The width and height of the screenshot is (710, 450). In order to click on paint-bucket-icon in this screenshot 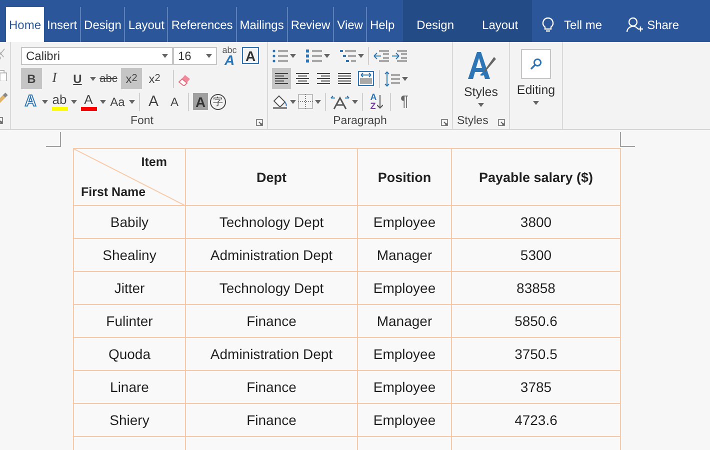, I will do `click(280, 102)`.